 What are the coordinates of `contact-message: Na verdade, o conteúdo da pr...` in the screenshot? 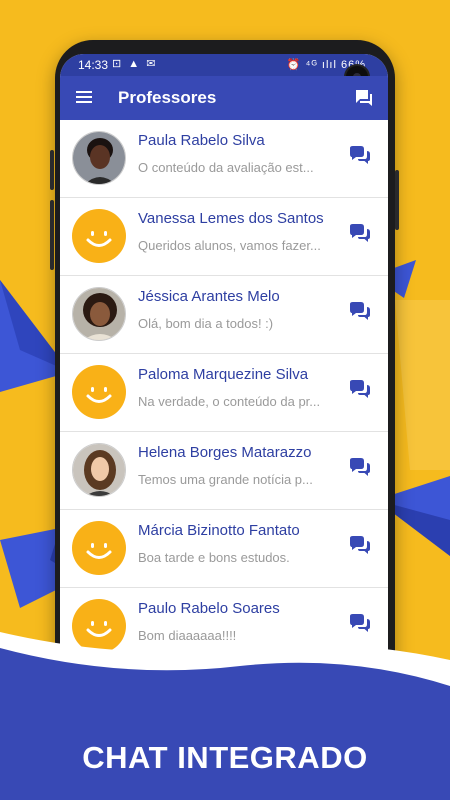 It's located at (229, 401).